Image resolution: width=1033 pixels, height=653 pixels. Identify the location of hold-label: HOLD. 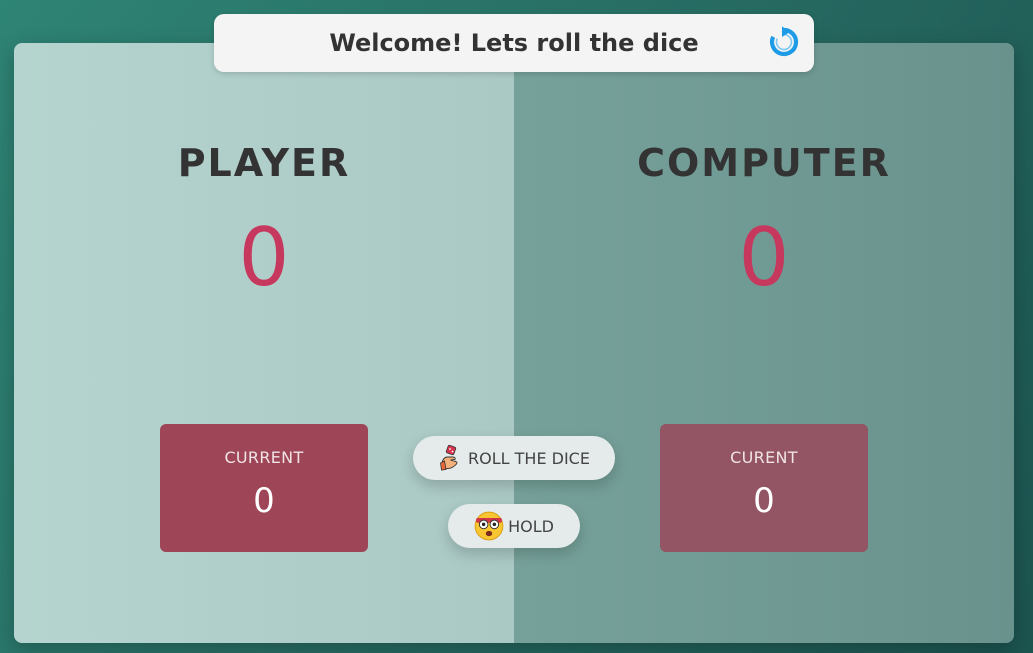
(531, 526).